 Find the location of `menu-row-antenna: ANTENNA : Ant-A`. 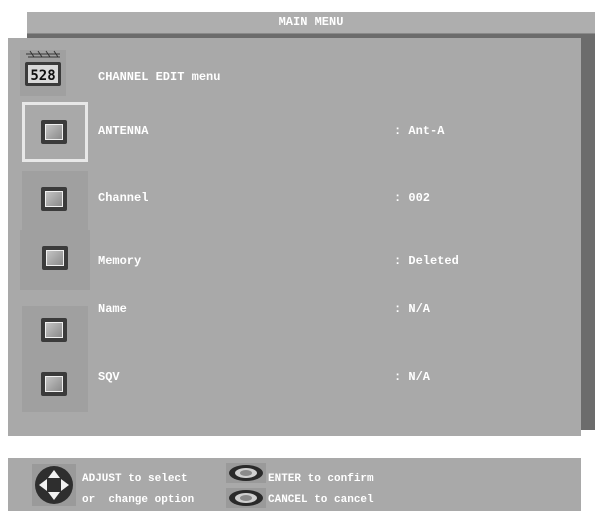

menu-row-antenna: ANTENNA : Ant-A is located at coordinates (294, 132).